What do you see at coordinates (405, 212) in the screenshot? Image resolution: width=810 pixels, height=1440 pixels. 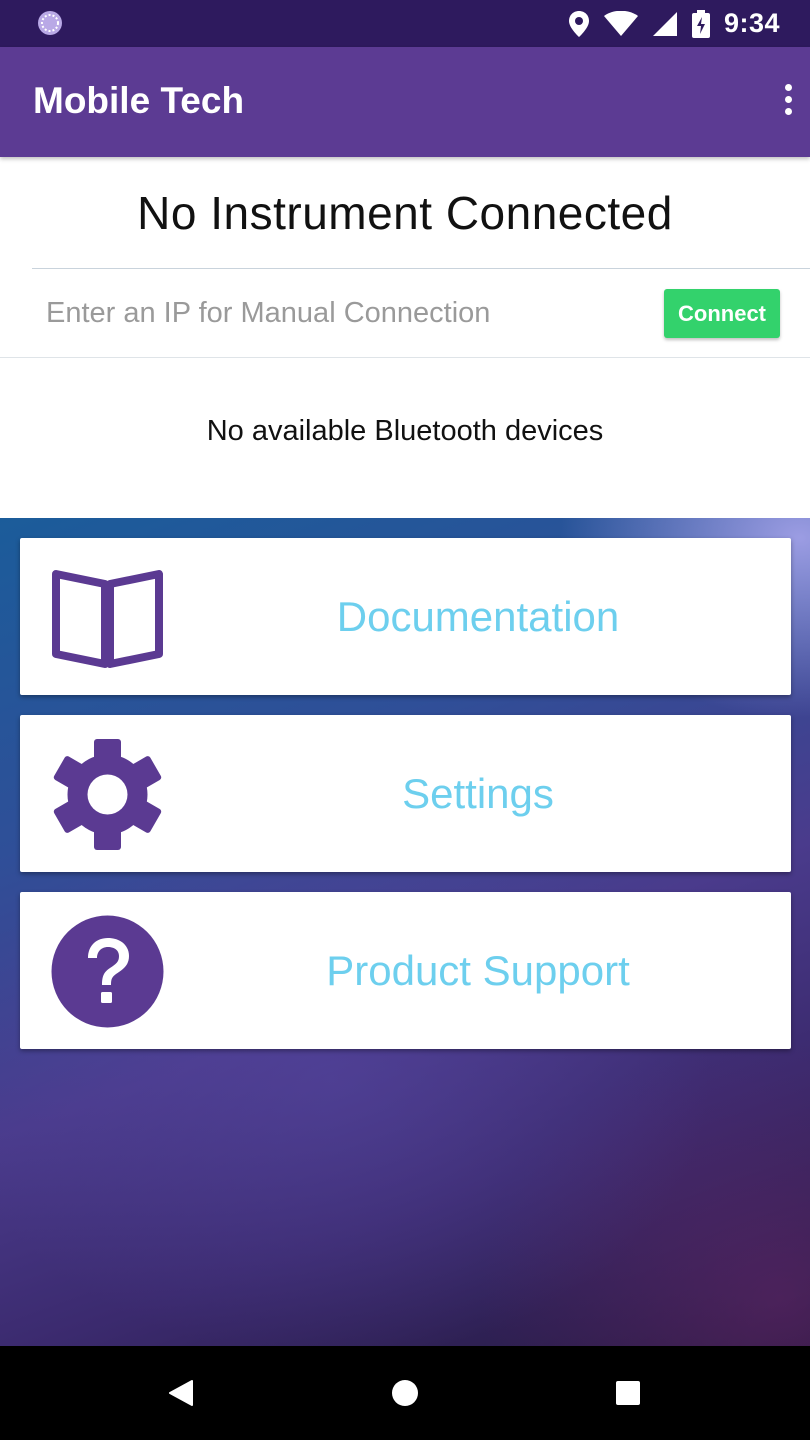 I see `connection-status: No Instrument Connected` at bounding box center [405, 212].